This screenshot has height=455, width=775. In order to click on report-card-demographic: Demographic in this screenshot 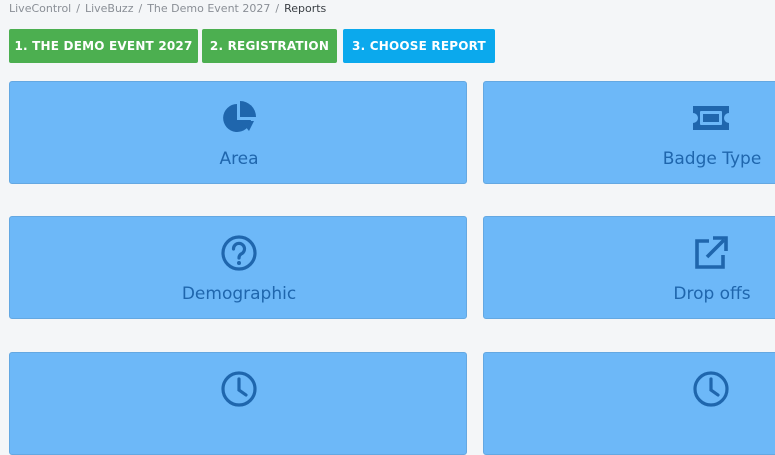, I will do `click(238, 267)`.